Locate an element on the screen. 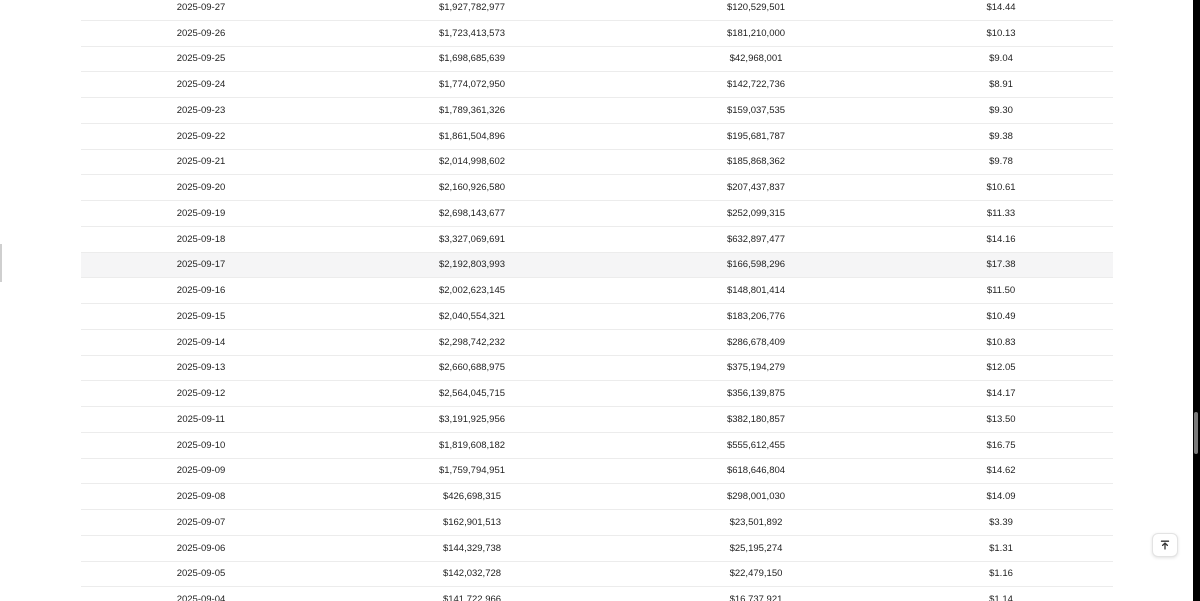 This screenshot has height=601, width=1200. value-cell-c: $8.91 is located at coordinates (1001, 85).